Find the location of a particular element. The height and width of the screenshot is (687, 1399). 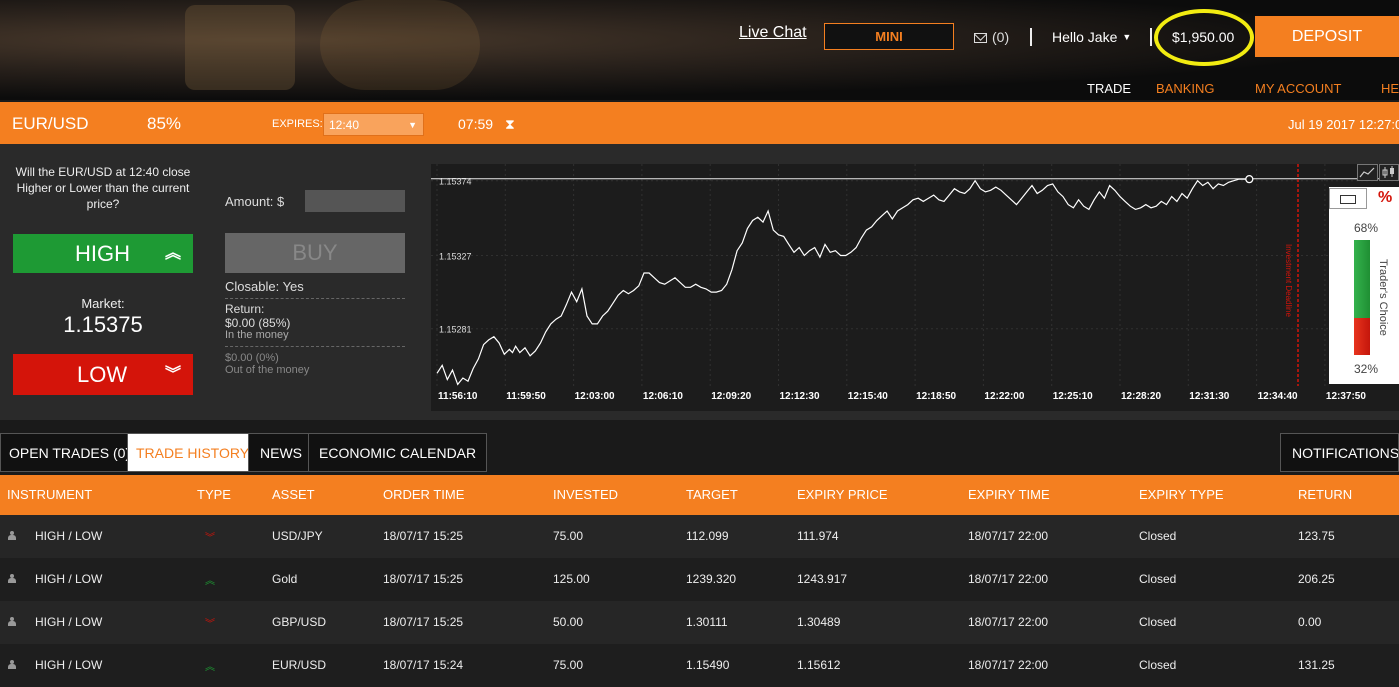

balance-highlight-circle is located at coordinates (1204, 37).